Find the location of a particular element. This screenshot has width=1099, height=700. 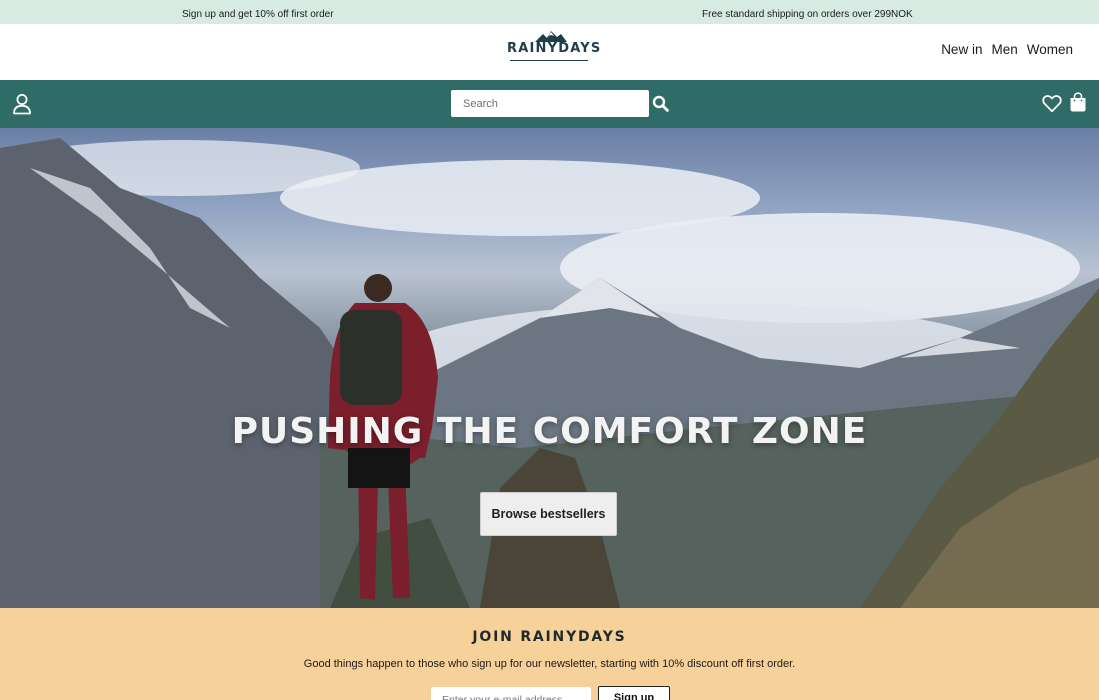

signup-offer-text: Sign up and get 10% off first order is located at coordinates (258, 14).